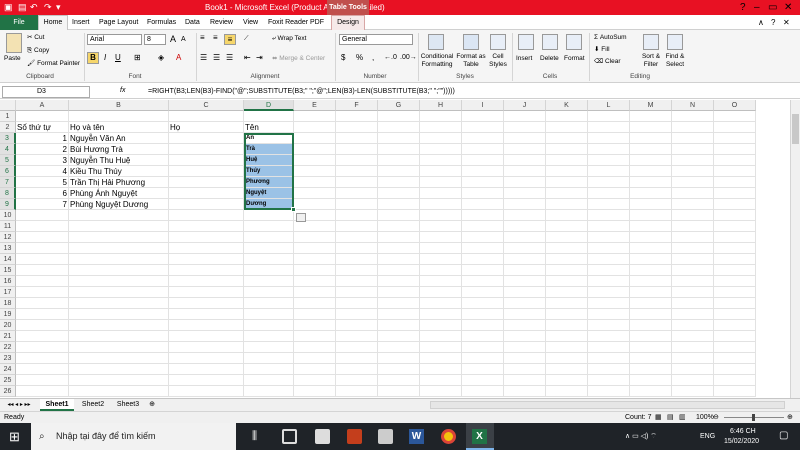  I want to click on qat-customize-icon: ▾, so click(58, 7).